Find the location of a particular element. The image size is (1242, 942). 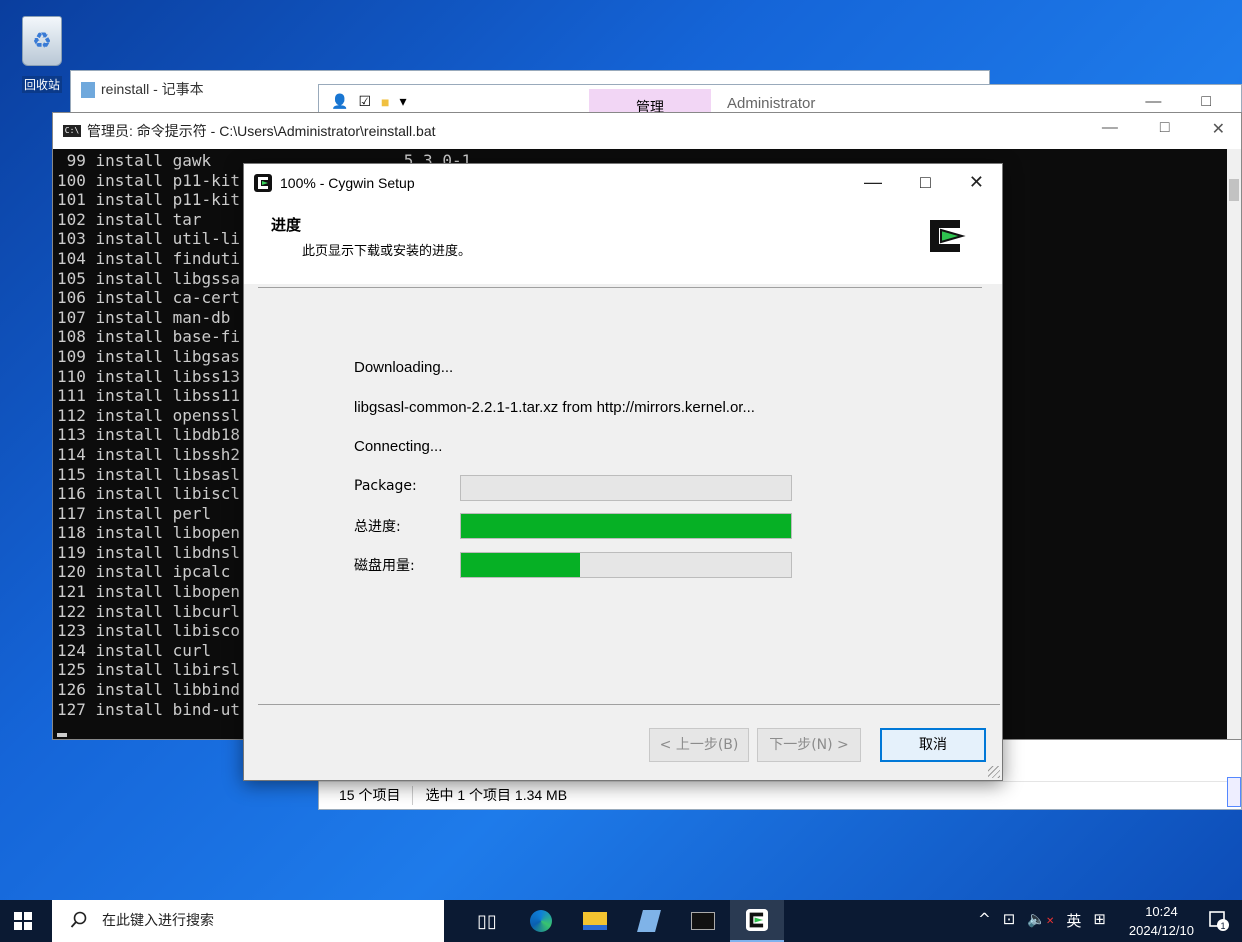

taskbar-search-box: 在此键入进行搜索 is located at coordinates (248, 921).